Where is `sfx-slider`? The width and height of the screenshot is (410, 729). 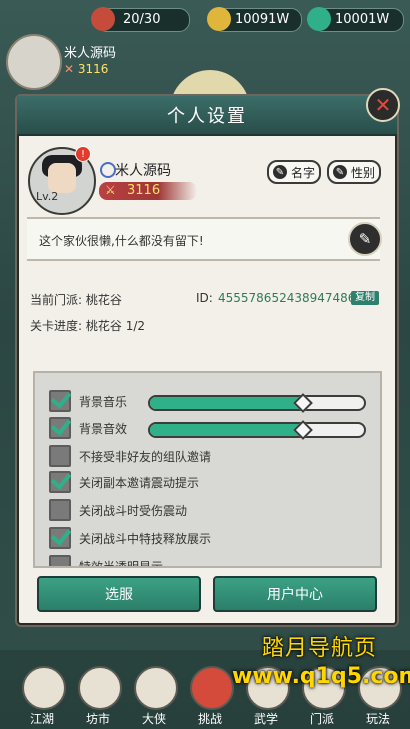 sfx-slider is located at coordinates (257, 430).